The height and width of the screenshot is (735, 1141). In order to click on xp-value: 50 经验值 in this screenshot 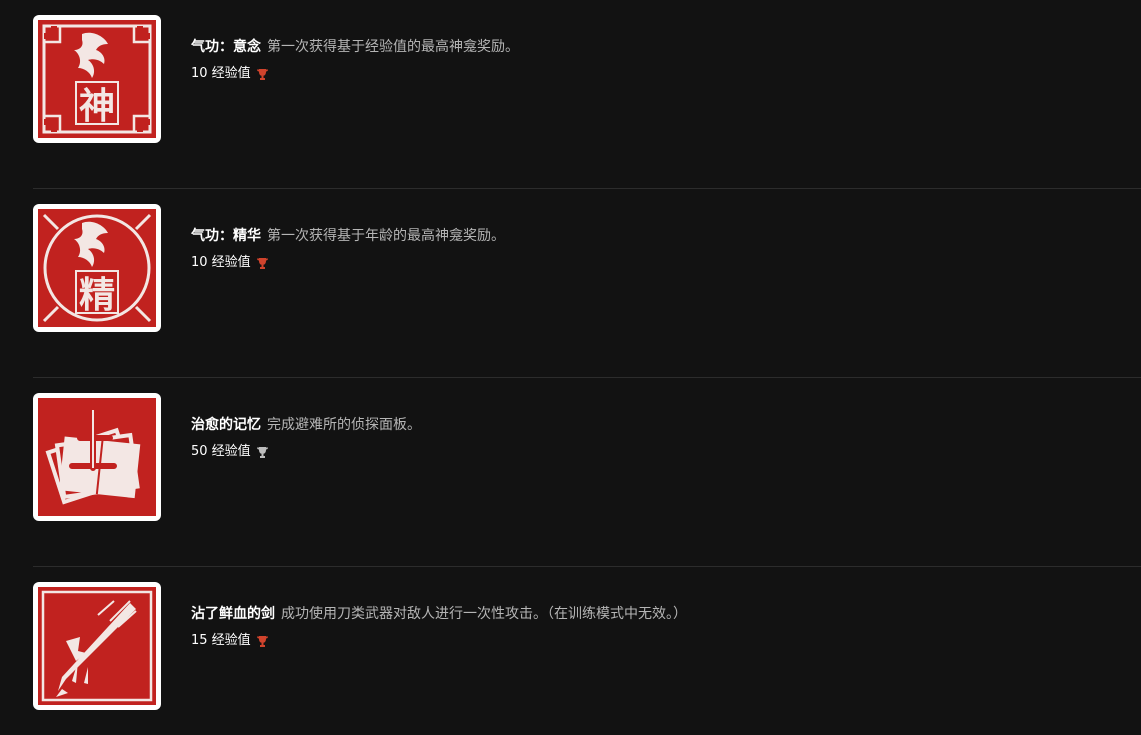, I will do `click(221, 451)`.